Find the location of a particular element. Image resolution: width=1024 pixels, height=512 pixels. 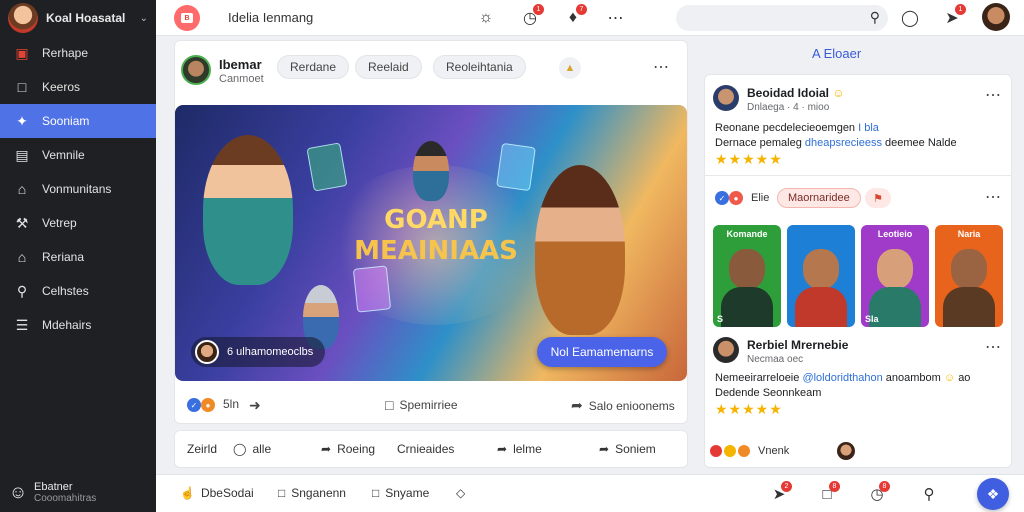

story-tile: Leotieio Sla is located at coordinates (895, 276).